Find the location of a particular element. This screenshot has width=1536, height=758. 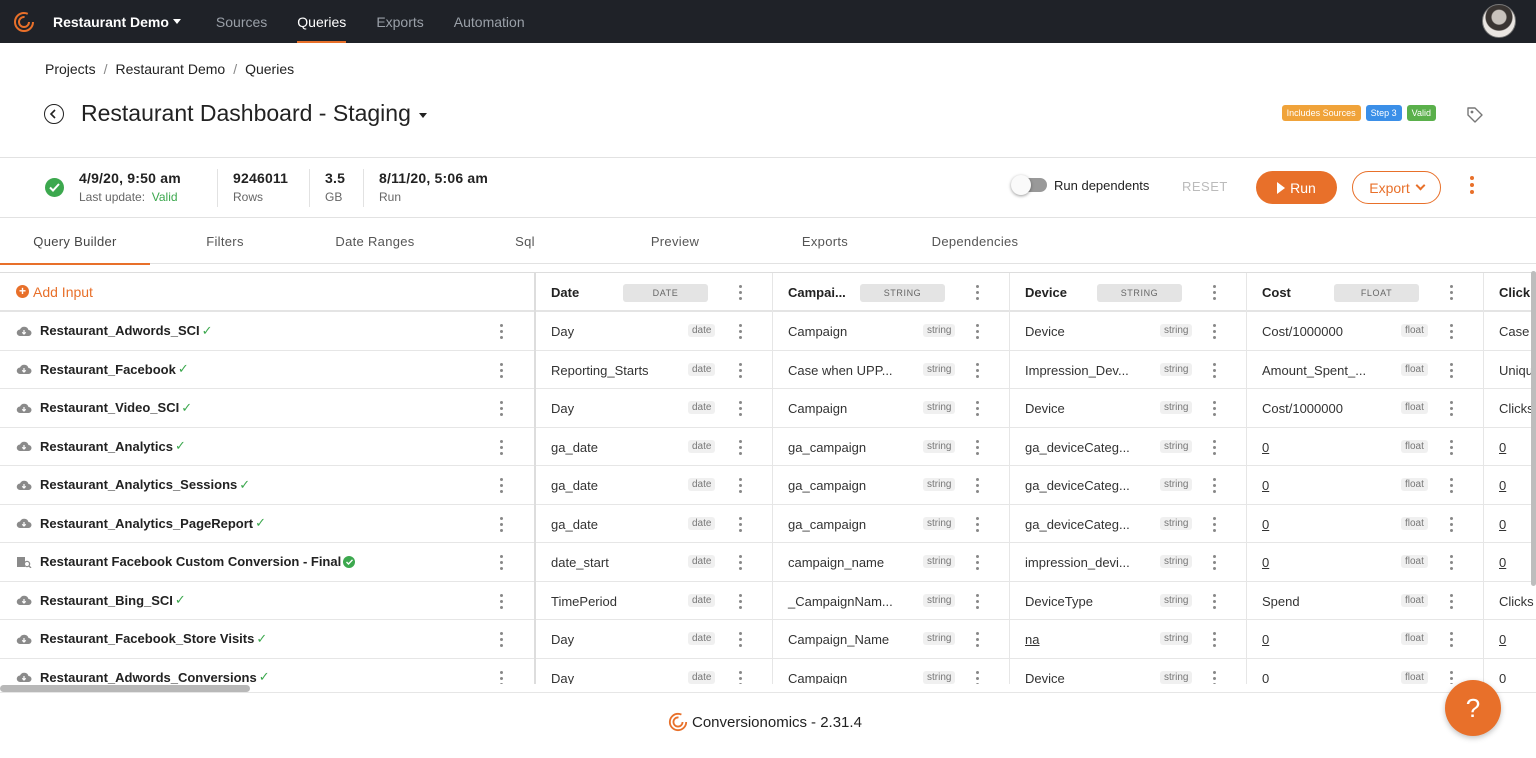

column-header: Device STRING is located at coordinates (1128, 292).